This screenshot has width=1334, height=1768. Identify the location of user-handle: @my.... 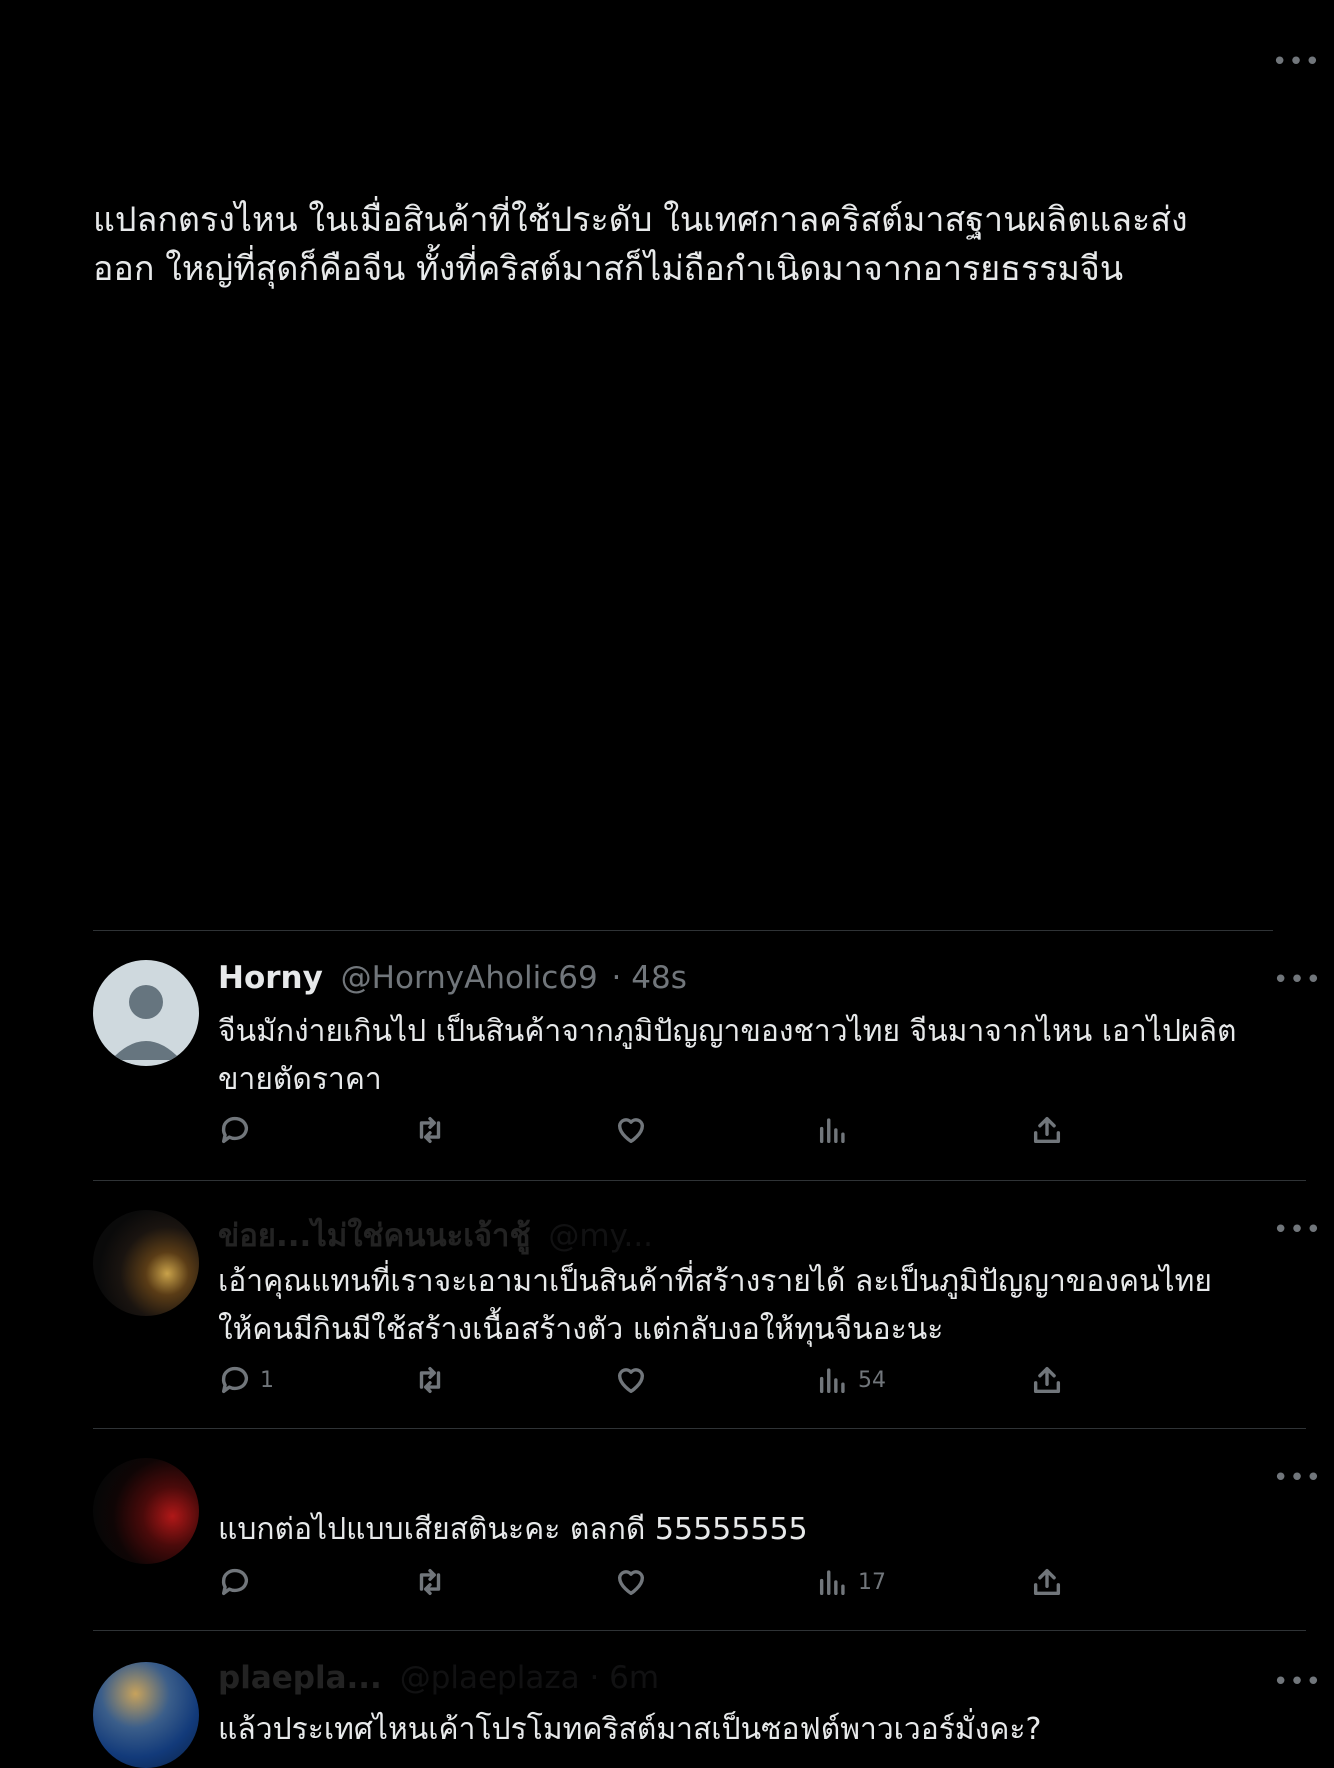
(600, 1236).